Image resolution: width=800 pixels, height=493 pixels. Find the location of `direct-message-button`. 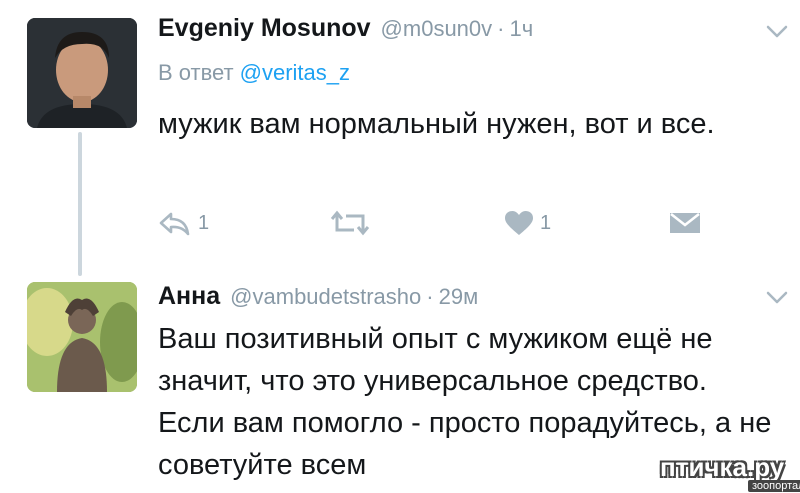

direct-message-button is located at coordinates (685, 223).